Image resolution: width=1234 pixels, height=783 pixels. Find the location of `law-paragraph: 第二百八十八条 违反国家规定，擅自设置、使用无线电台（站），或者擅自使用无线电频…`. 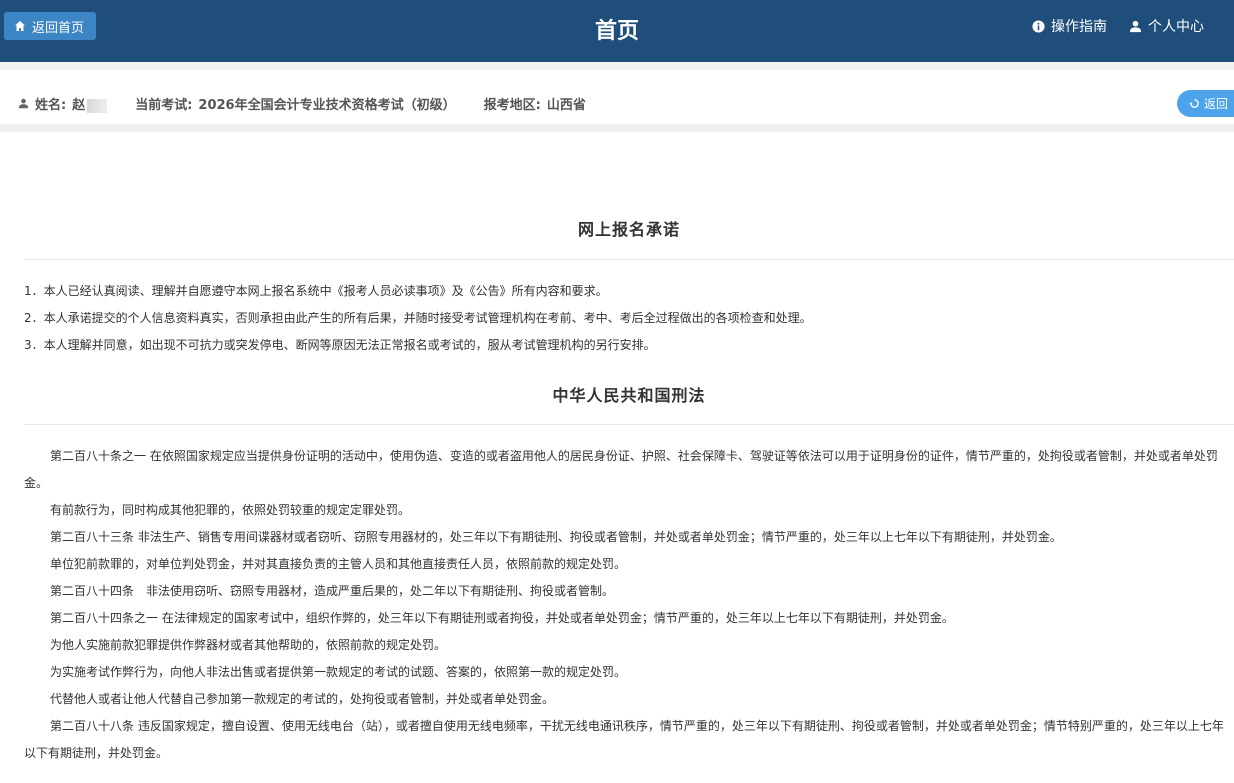

law-paragraph: 第二百八十八条 违反国家规定，擅自设置、使用无线电台（站），或者擅自使用无线电频… is located at coordinates (624, 739).